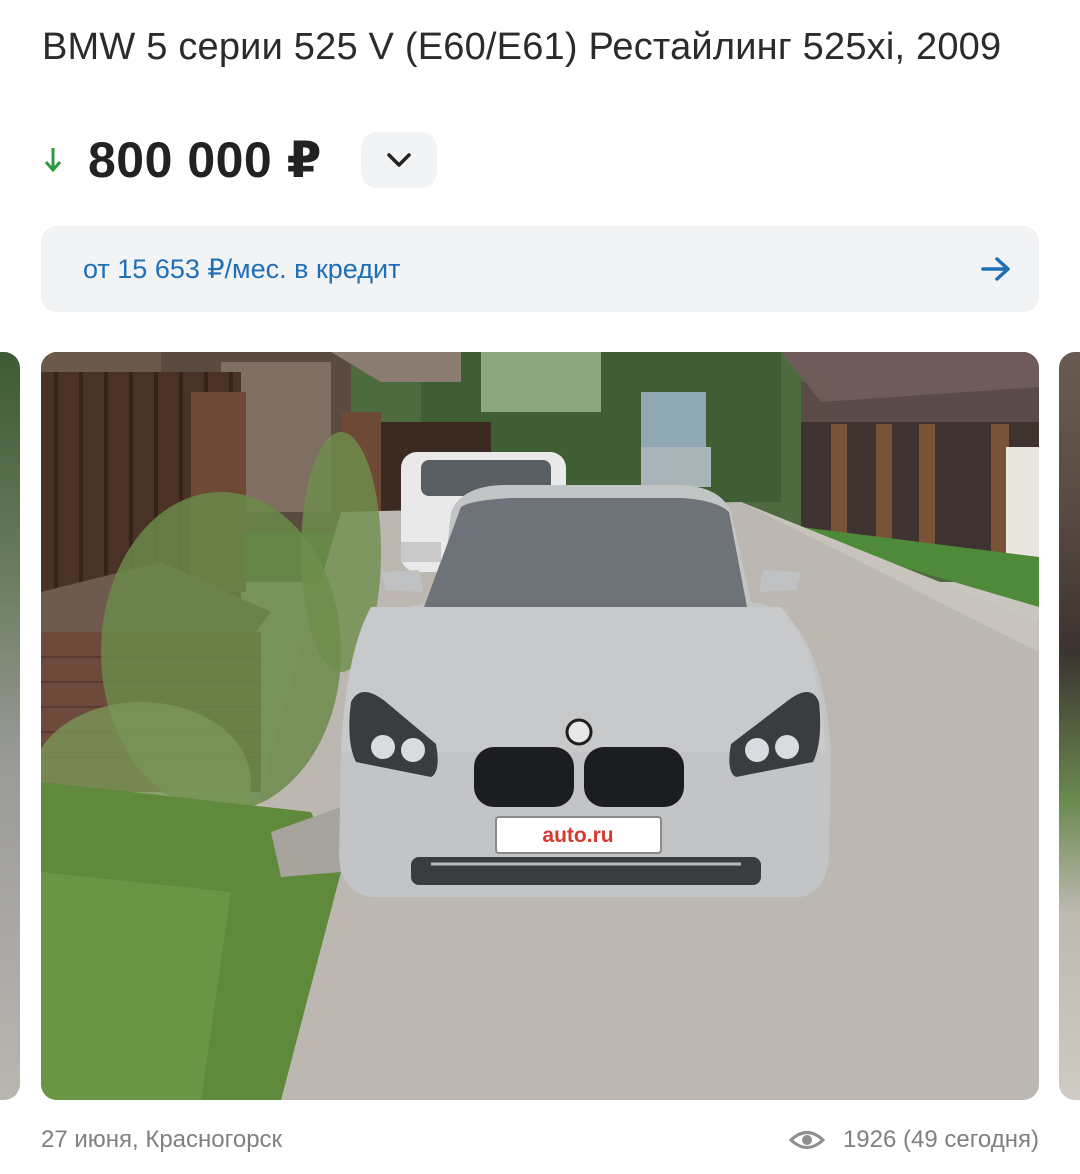 The width and height of the screenshot is (1080, 1174). I want to click on arrow-down-icon, so click(53, 160).